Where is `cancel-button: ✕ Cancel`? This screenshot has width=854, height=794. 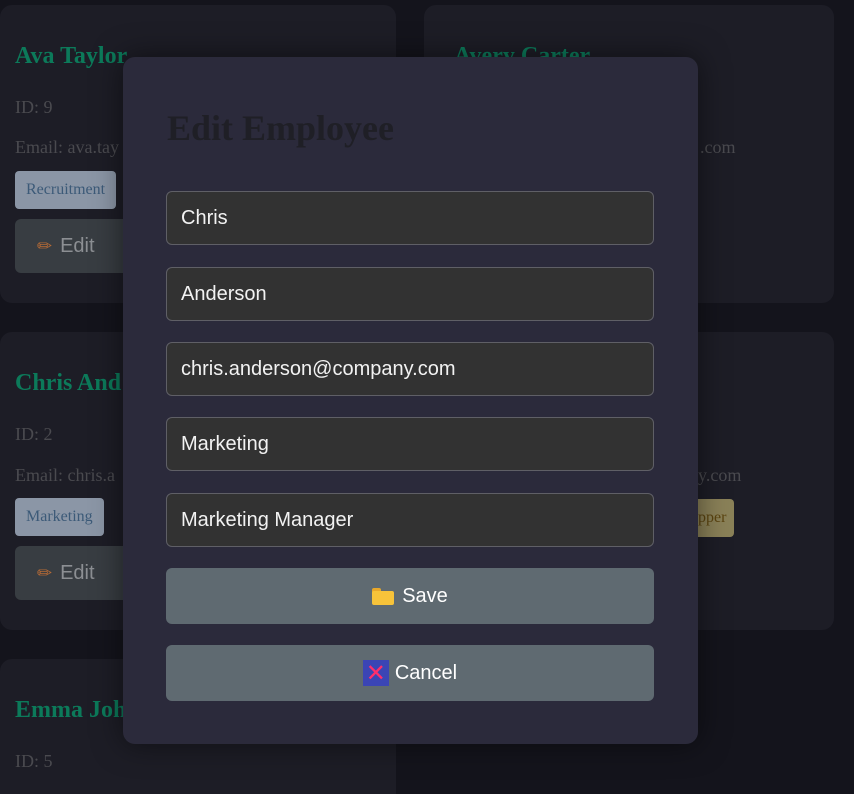 cancel-button: ✕ Cancel is located at coordinates (410, 673).